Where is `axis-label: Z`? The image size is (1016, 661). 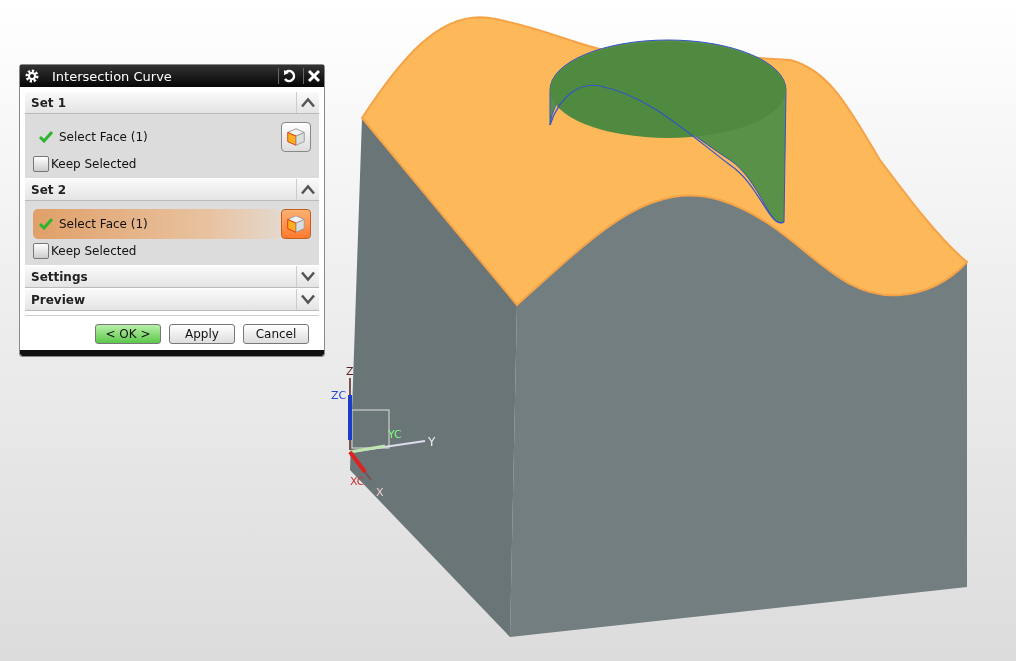
axis-label: Z is located at coordinates (350, 371).